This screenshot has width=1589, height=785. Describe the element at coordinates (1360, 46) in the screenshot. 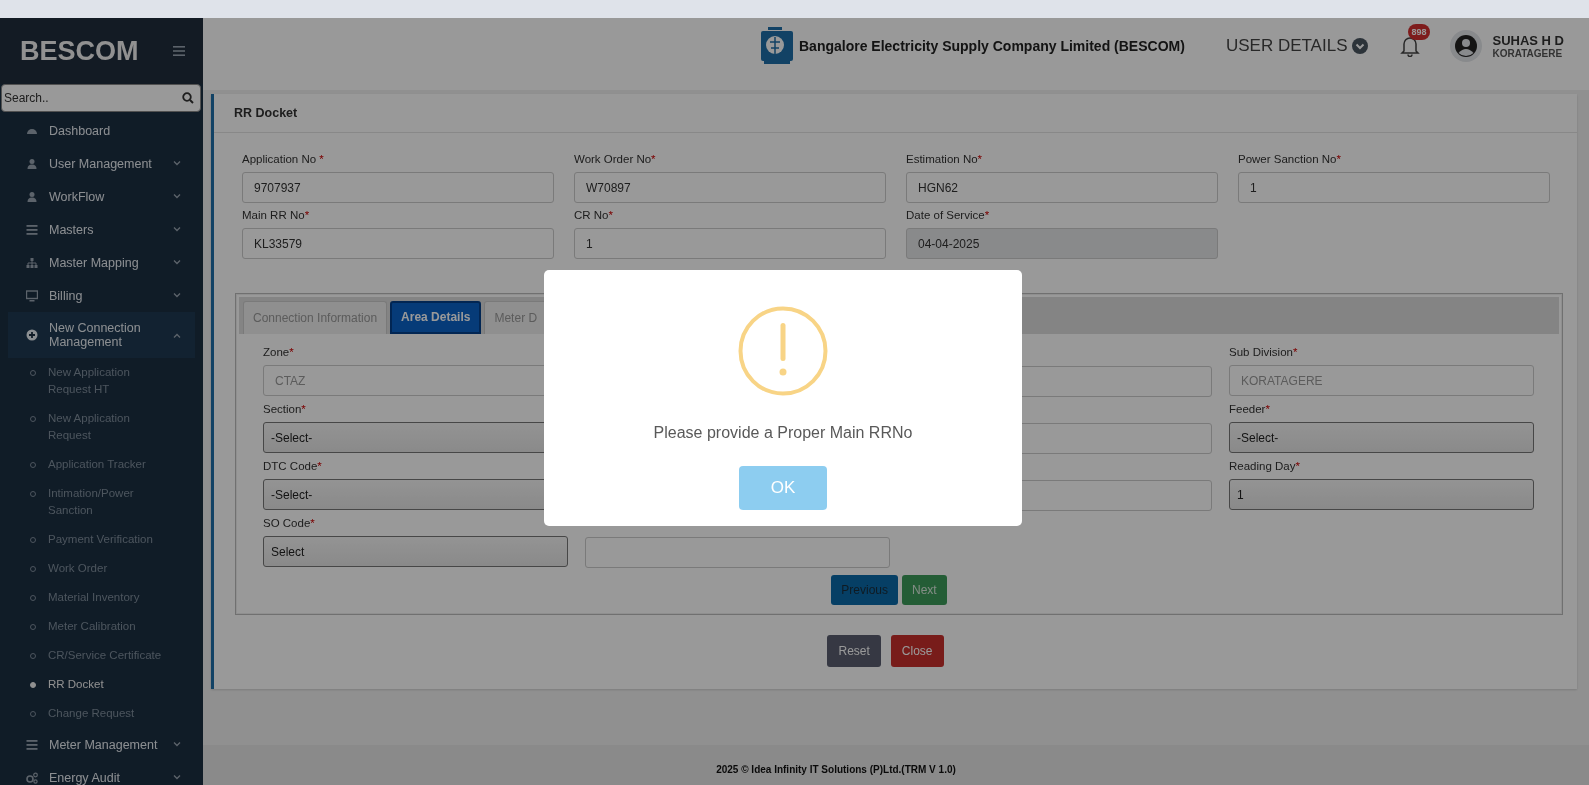

I see `chevron-circle-icon` at that location.